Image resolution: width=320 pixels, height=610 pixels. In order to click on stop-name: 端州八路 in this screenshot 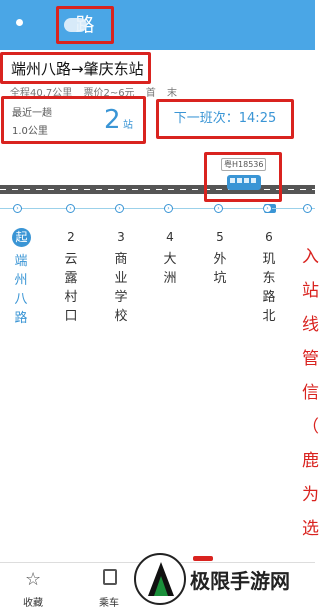, I will do `click(21, 290)`.